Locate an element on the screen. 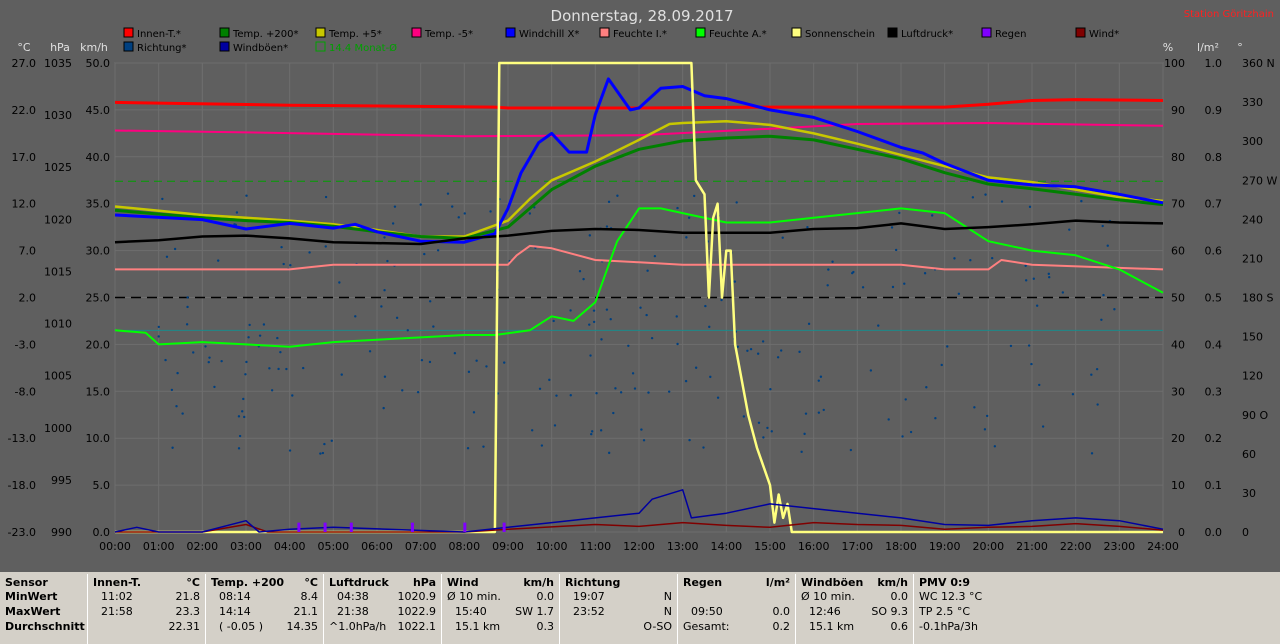  stats-temp-trend: ( -0.05 ) is located at coordinates (241, 626).